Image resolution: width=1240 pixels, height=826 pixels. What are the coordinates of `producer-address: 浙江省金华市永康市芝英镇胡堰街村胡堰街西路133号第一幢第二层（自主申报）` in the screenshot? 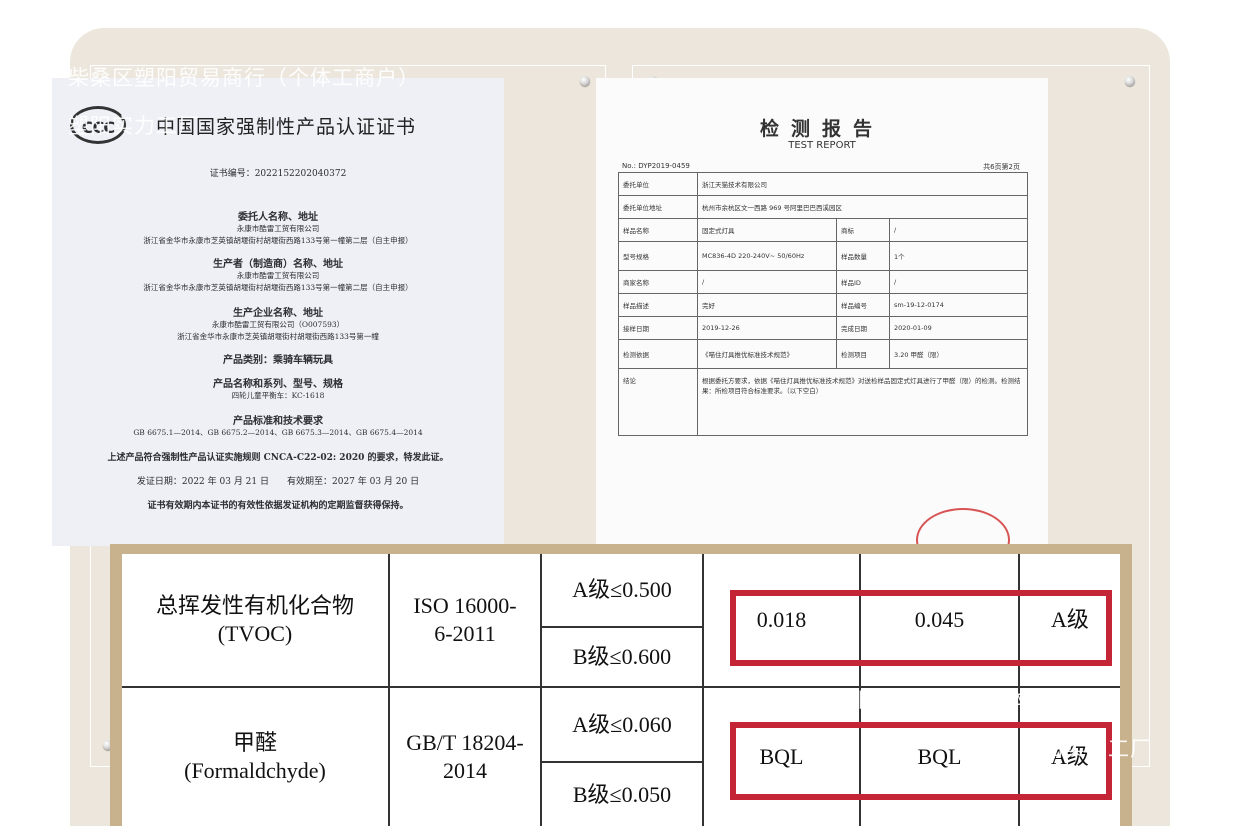 It's located at (278, 287).